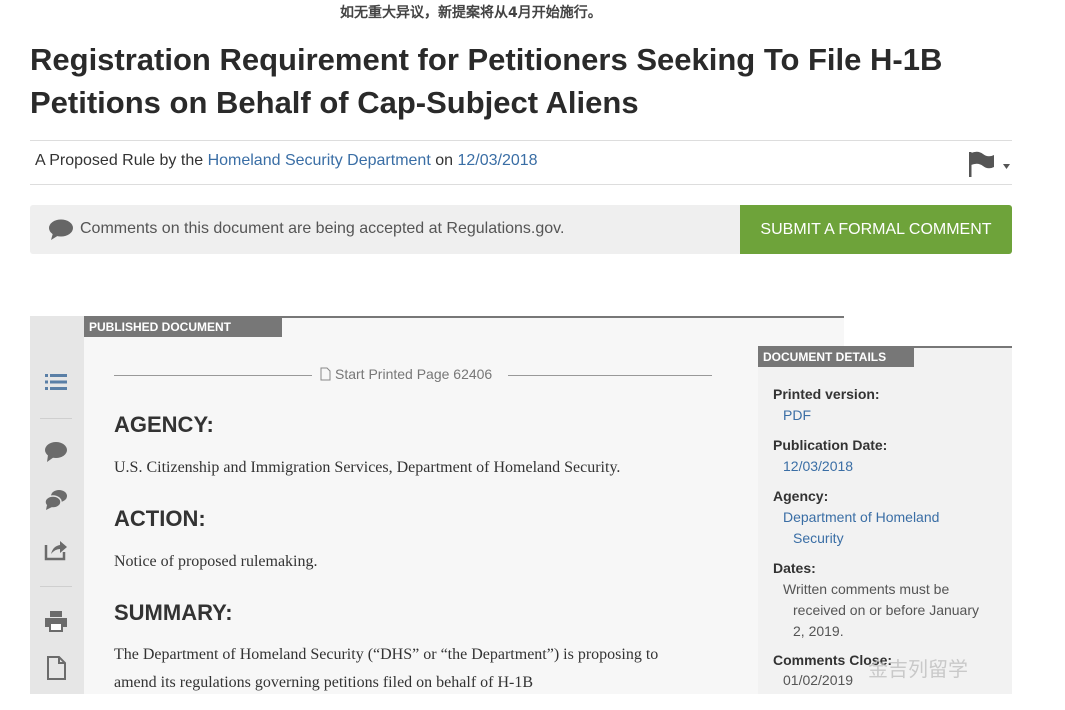  Describe the element at coordinates (861, 517) in the screenshot. I see `agency-detail-line-1: Department of Homeland` at that location.